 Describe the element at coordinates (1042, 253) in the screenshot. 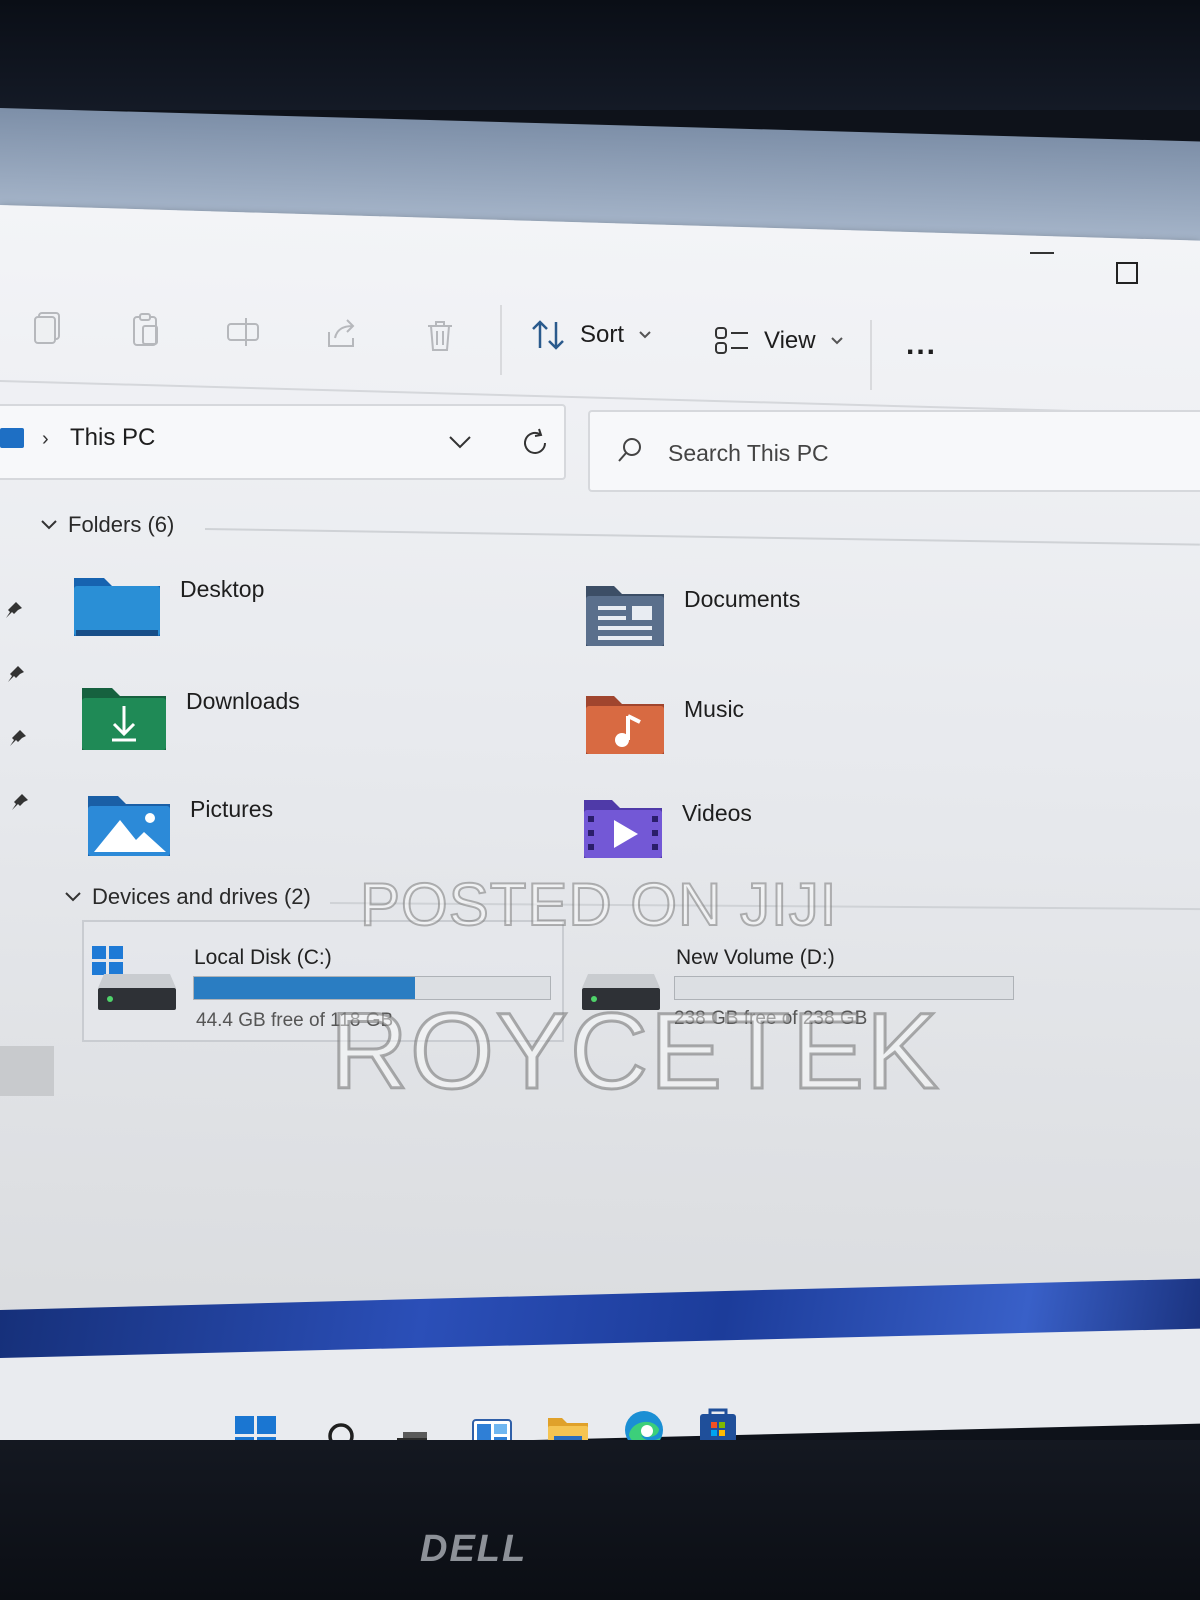

I see `minimize-button` at that location.